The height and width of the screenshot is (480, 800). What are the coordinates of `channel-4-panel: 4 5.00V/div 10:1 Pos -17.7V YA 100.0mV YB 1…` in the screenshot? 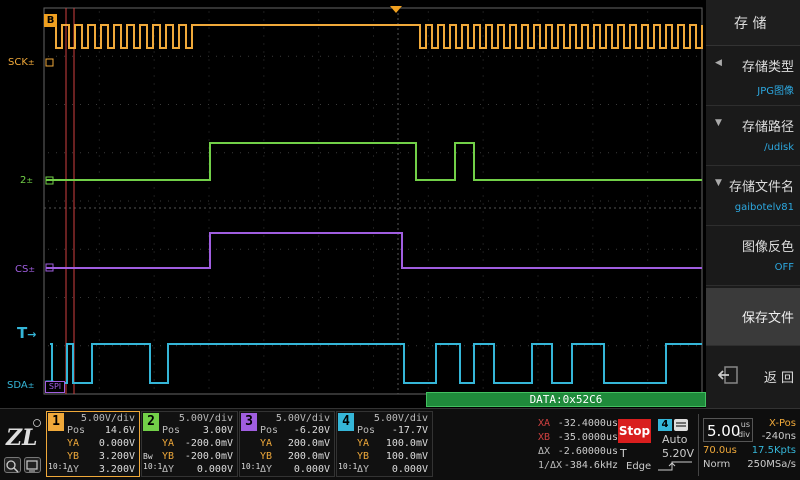 It's located at (384, 444).